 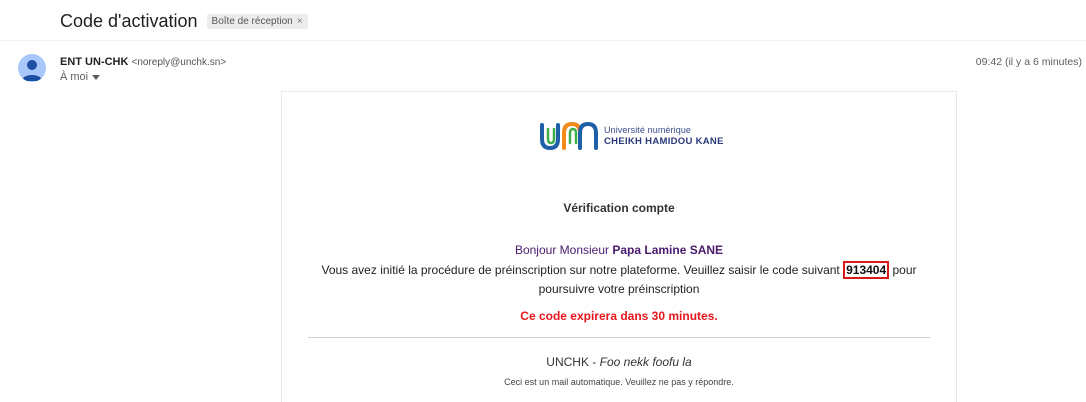 I want to click on subject-row: Code d'activation Boîte de réception ×, so click(x=184, y=21).